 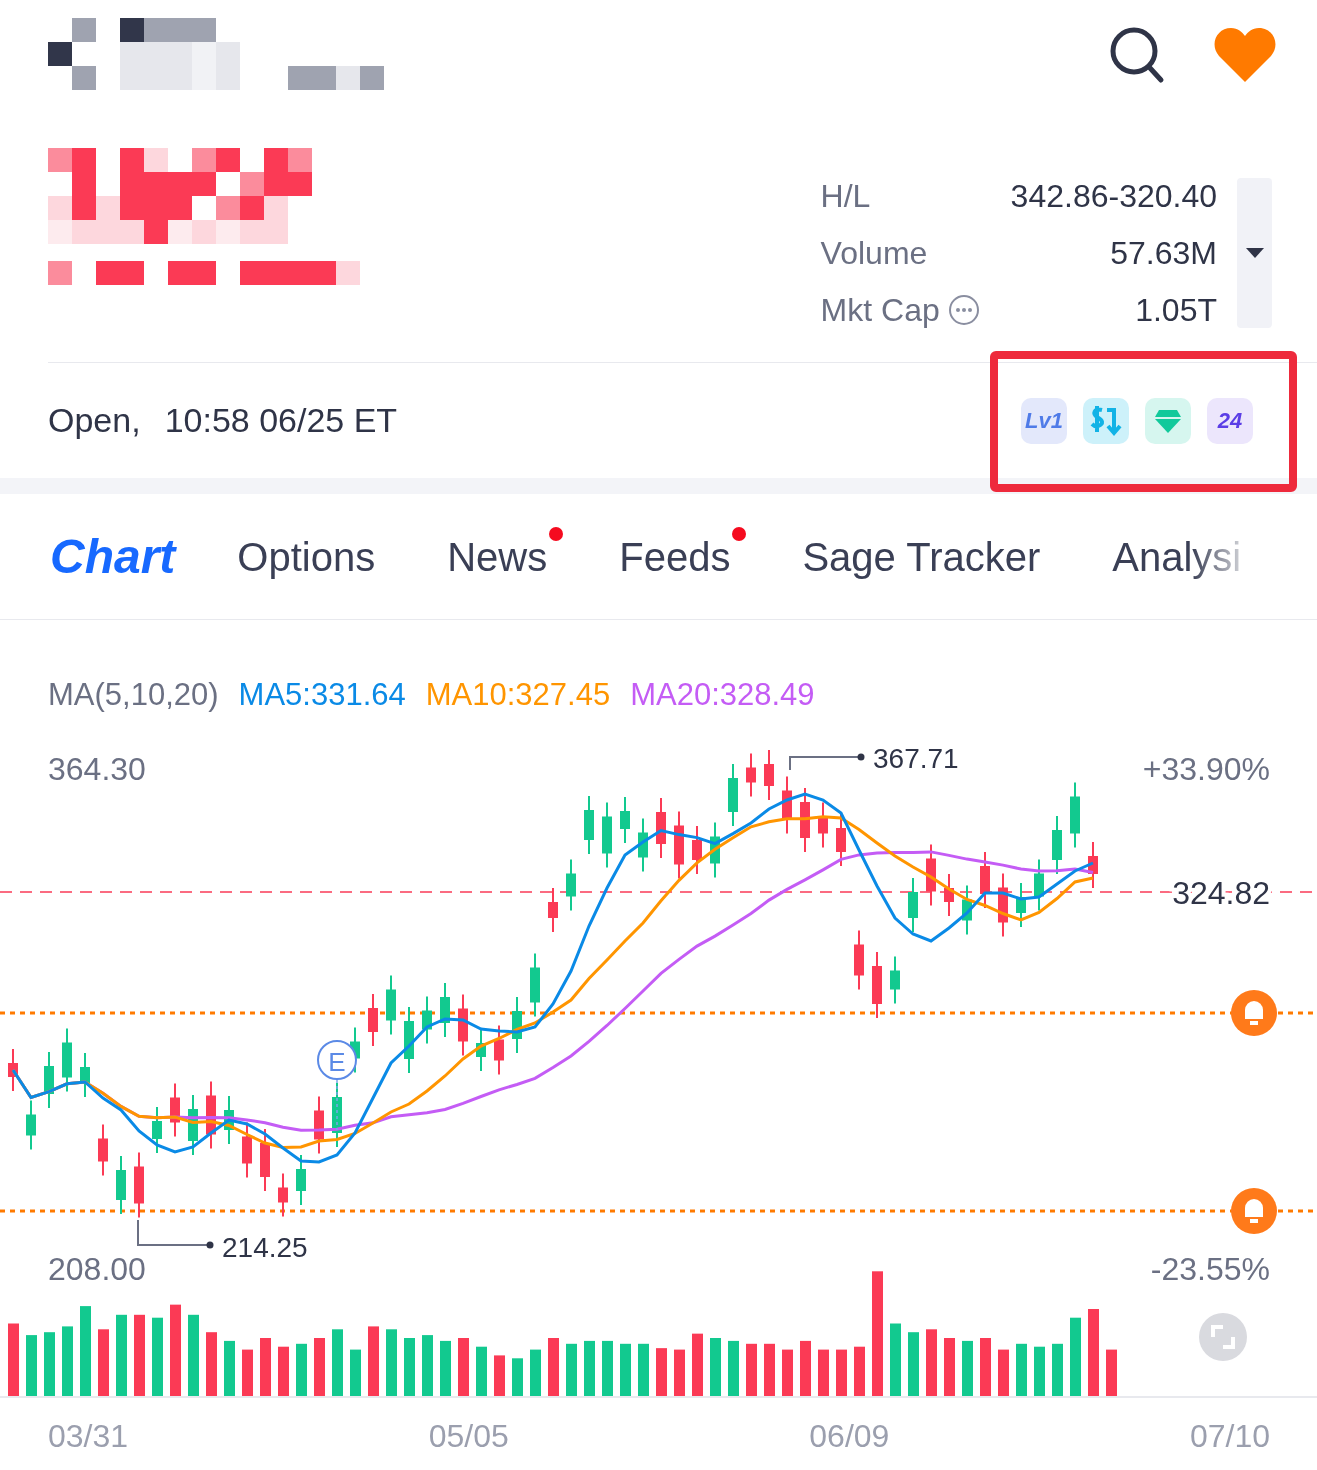 What do you see at coordinates (1137, 55) in the screenshot?
I see `search-icon` at bounding box center [1137, 55].